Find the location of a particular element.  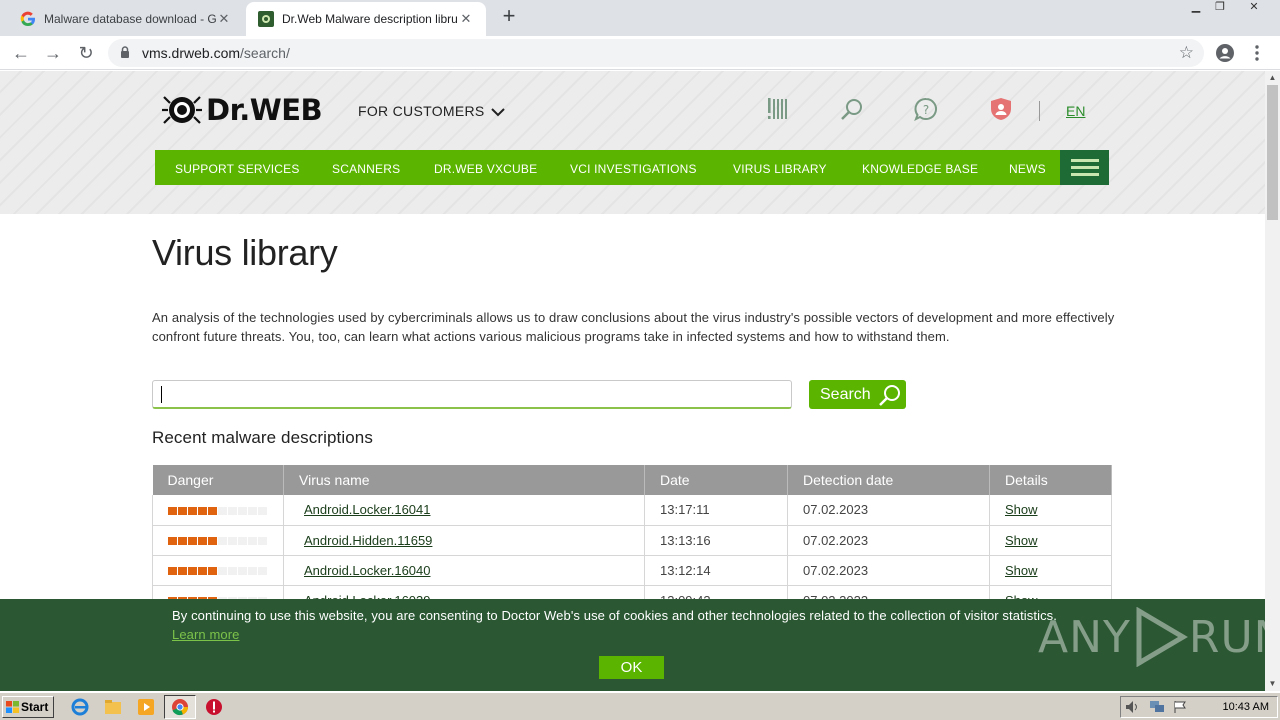

url-text: vms.drweb.com/search/ is located at coordinates (216, 53).